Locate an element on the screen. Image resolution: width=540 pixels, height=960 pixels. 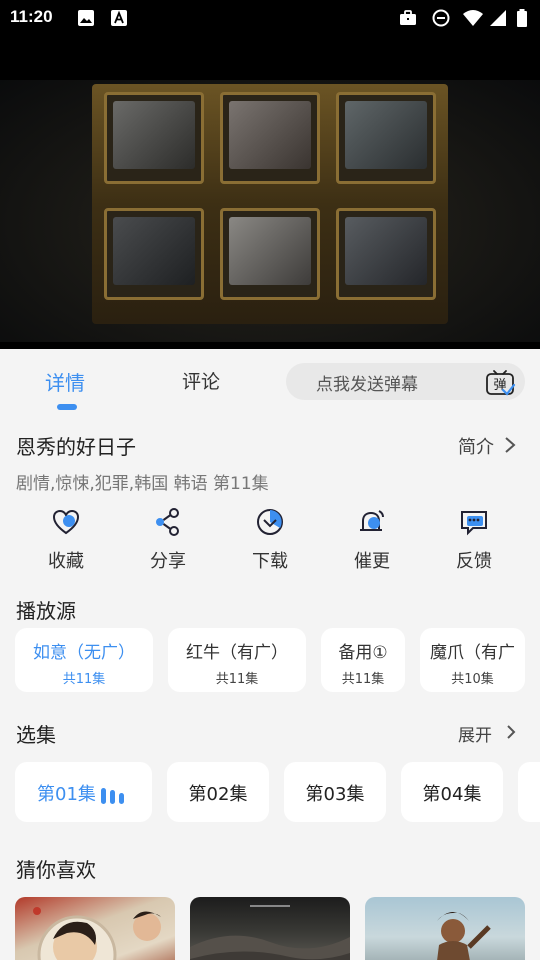
source-item: 备用① 共11集 is located at coordinates (363, 660).